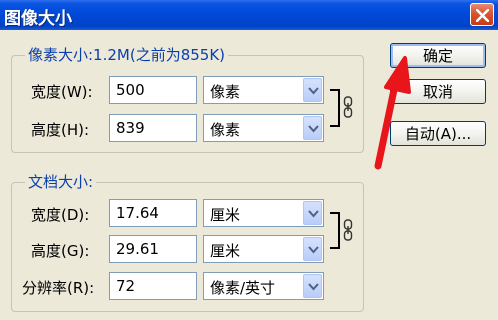  I want to click on doc-width-input, so click(153, 213).